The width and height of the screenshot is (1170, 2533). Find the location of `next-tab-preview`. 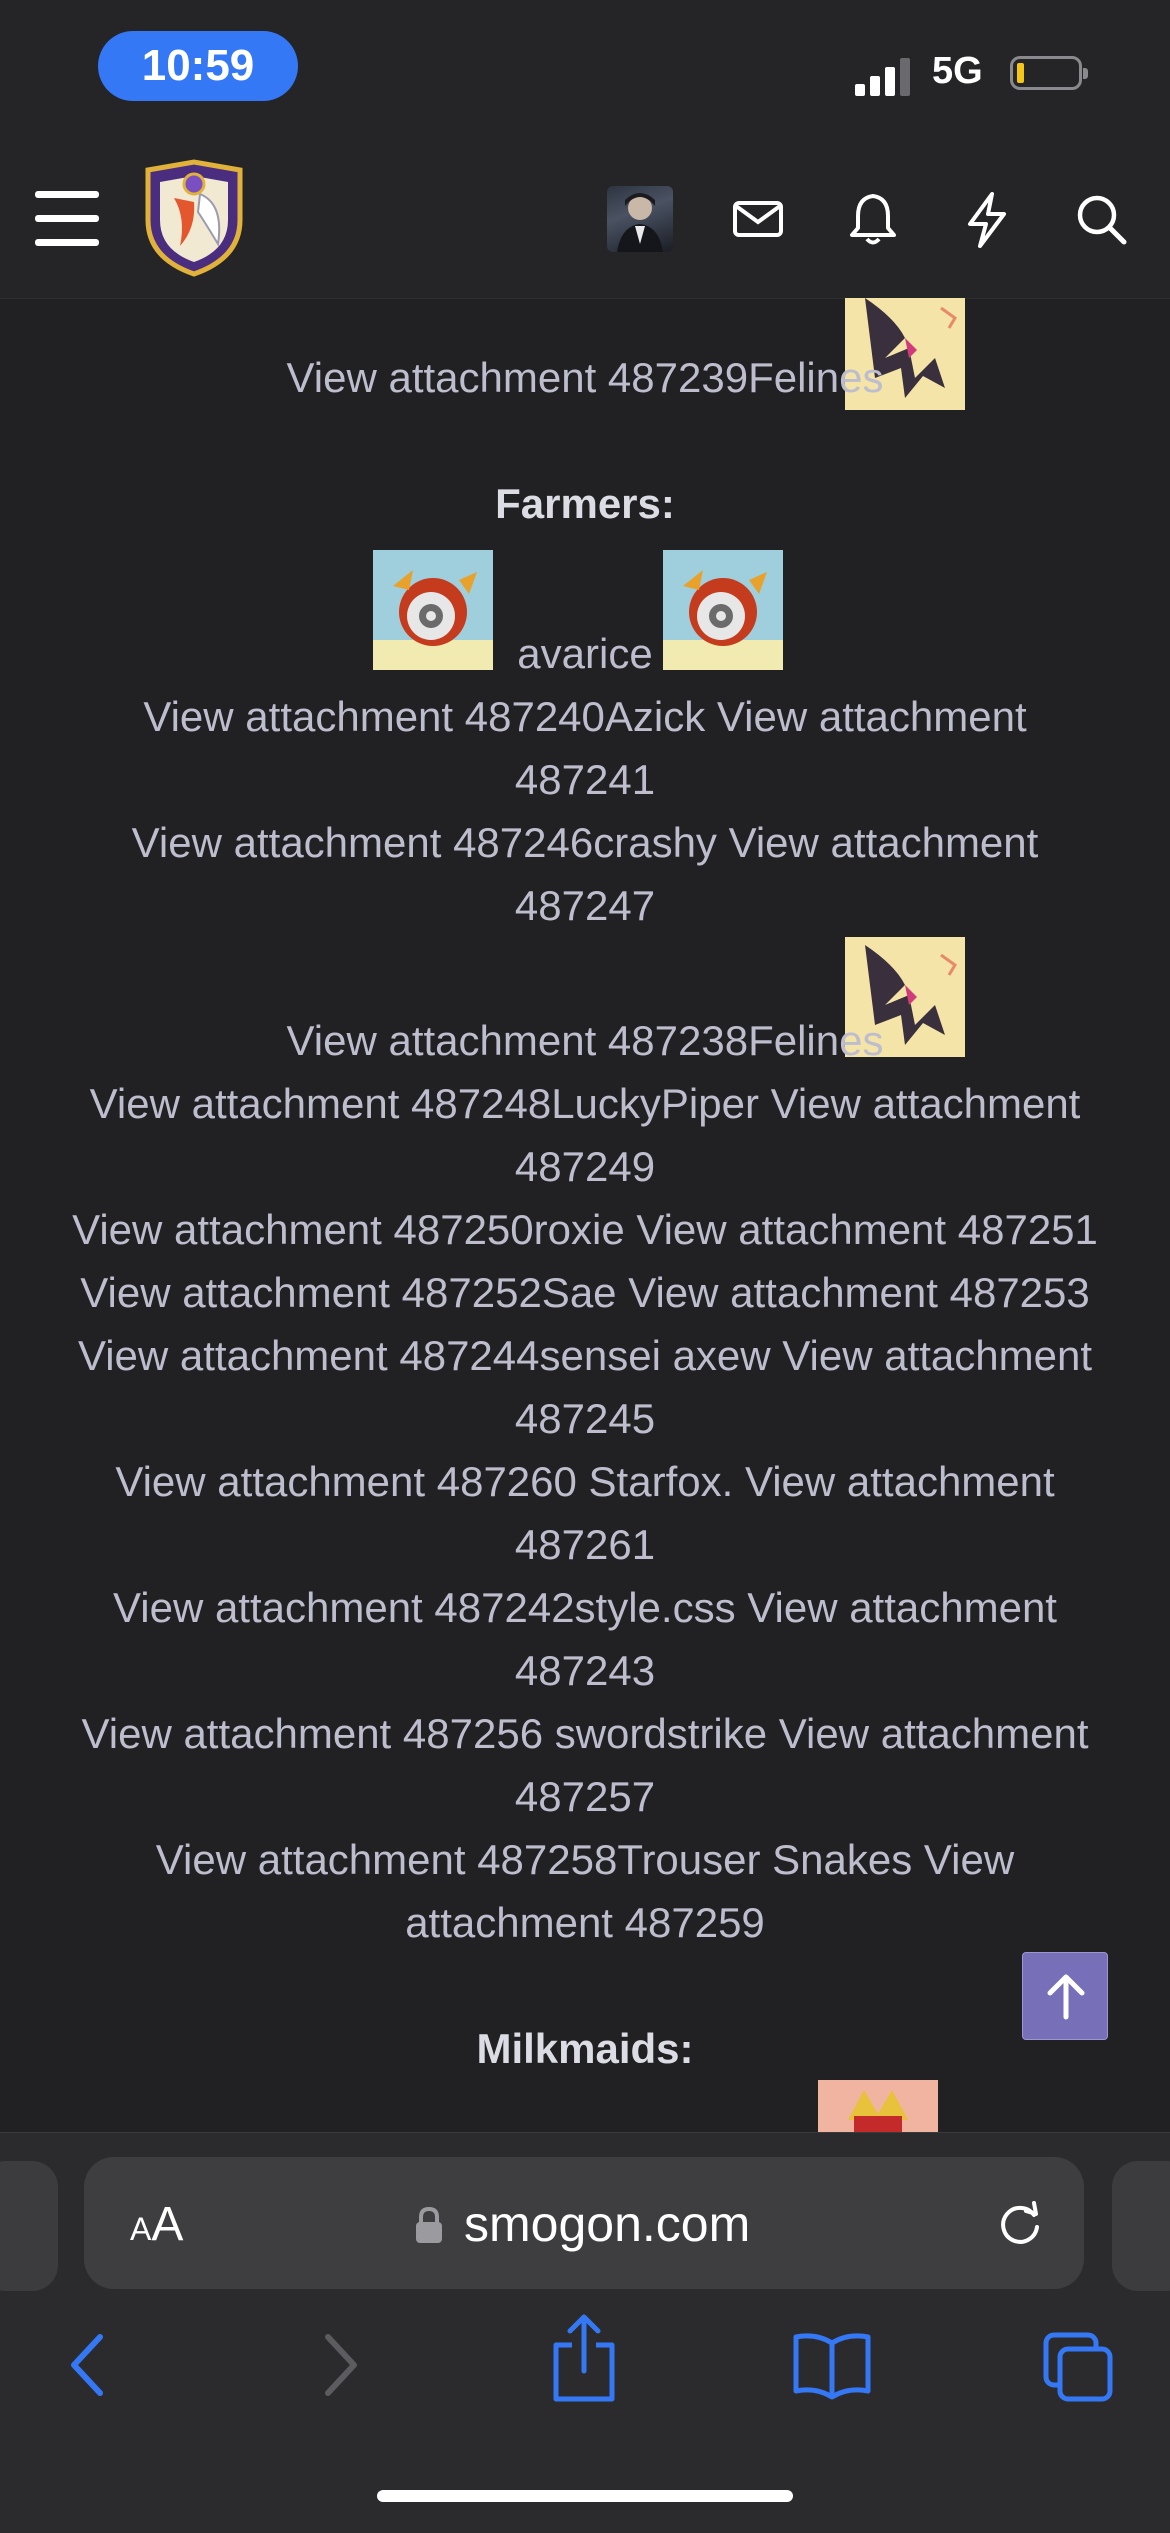

next-tab-preview is located at coordinates (1141, 2226).